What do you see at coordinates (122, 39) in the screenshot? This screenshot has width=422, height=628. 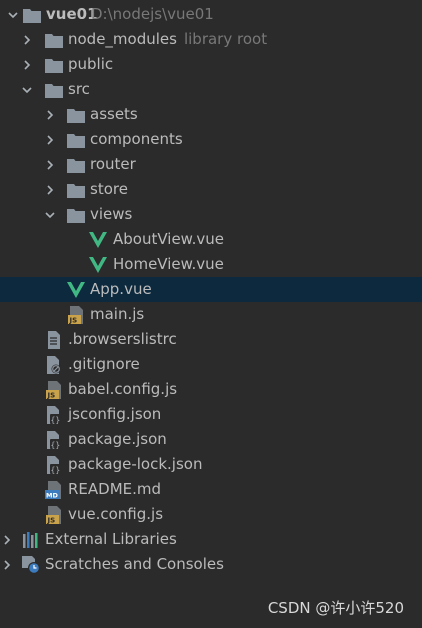 I see `node-modules-label: node_modules` at bounding box center [122, 39].